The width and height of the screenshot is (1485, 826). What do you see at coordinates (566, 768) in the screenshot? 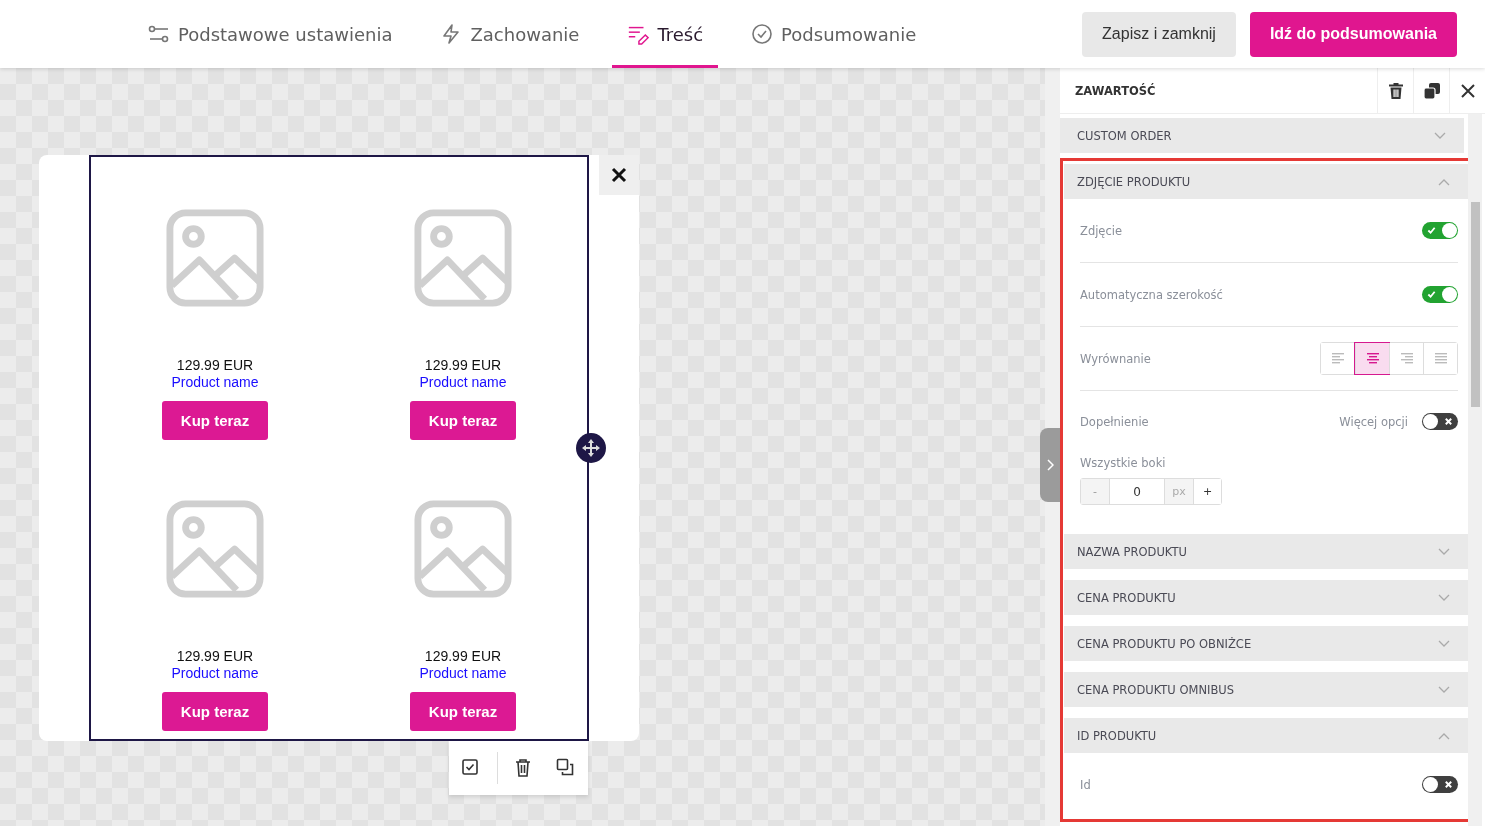
I see `duplicate-icon` at bounding box center [566, 768].